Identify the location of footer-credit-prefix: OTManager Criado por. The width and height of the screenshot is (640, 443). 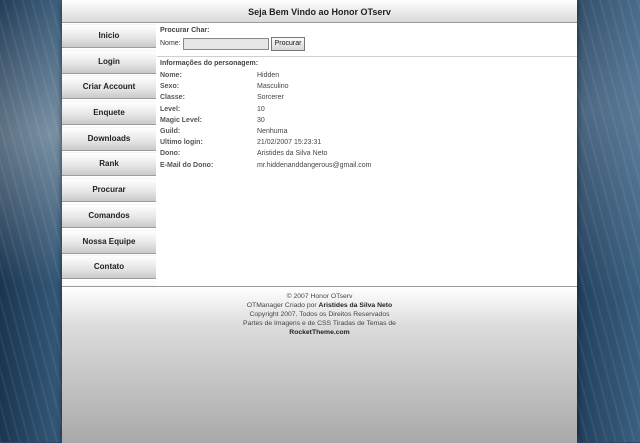
(281, 305).